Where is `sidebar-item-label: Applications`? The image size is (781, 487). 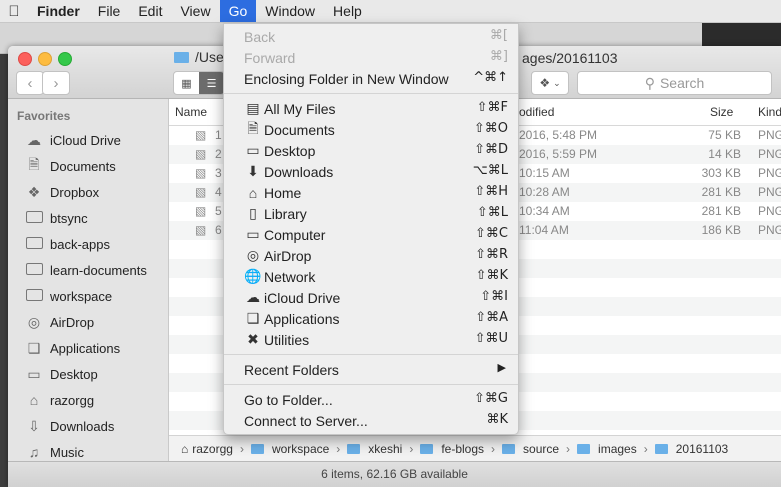
sidebar-item-label: Applications is located at coordinates (85, 348).